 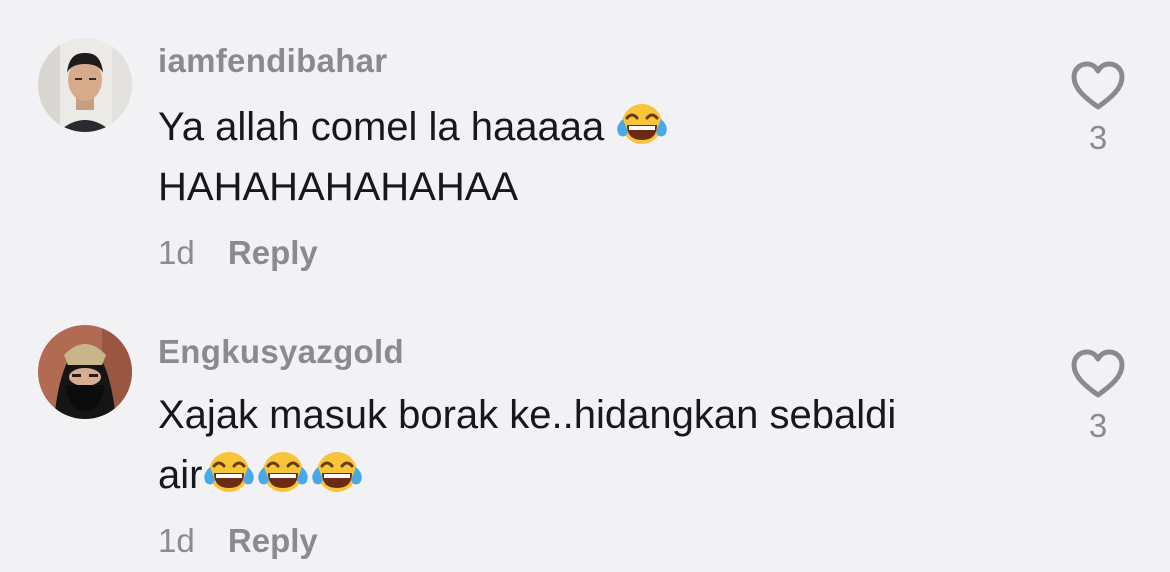 What do you see at coordinates (180, 475) in the screenshot?
I see `comment-text-line: air` at bounding box center [180, 475].